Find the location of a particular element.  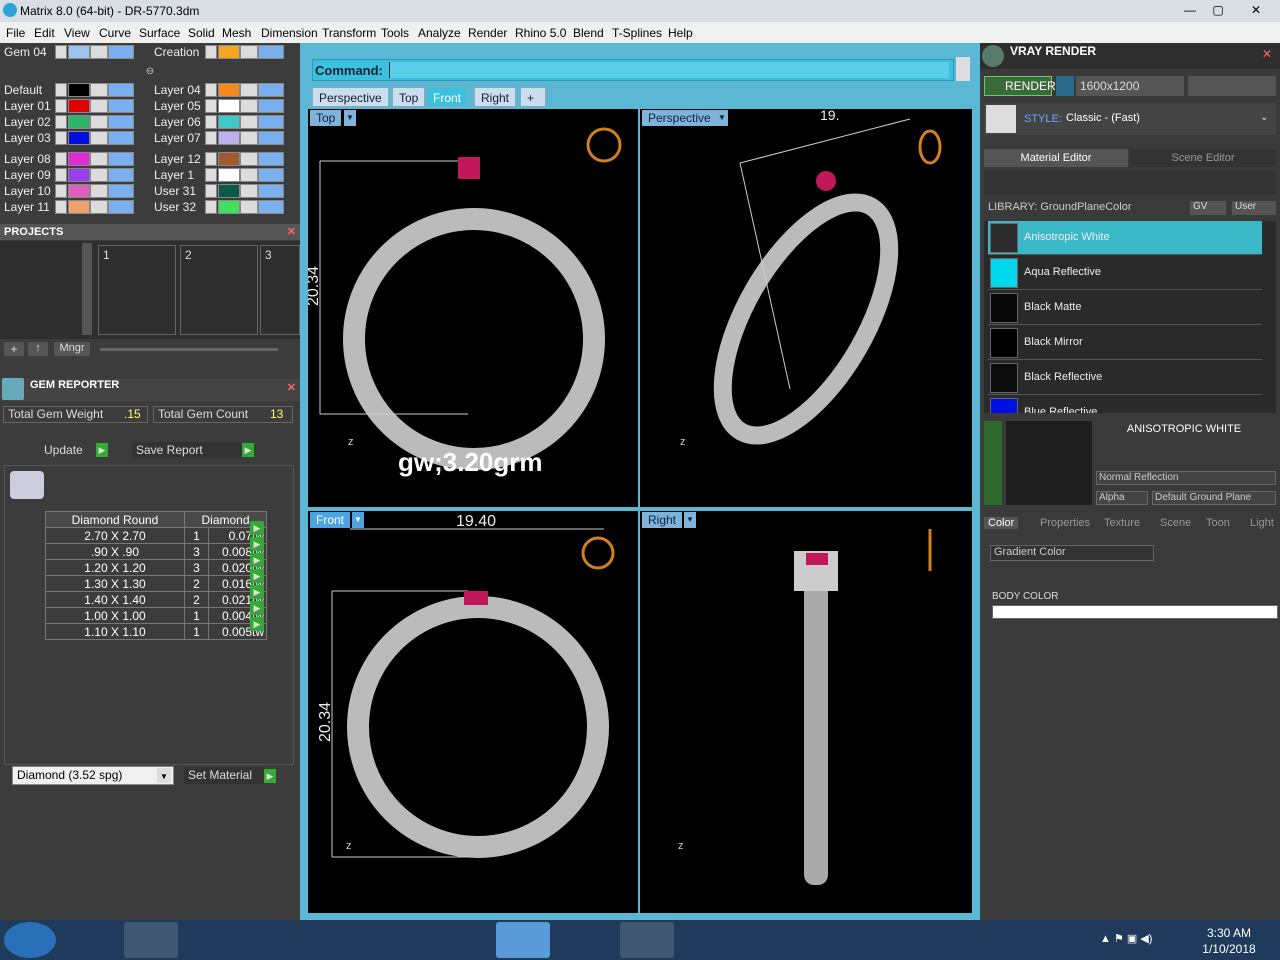

projects-scrollbar is located at coordinates (87, 289).